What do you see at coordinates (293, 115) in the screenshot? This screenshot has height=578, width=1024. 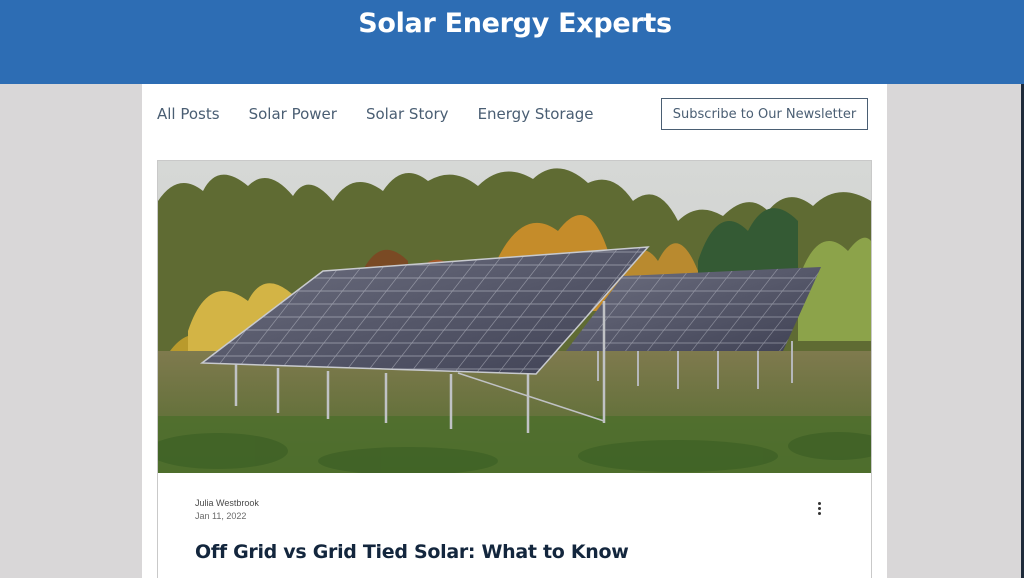 I see `nav-item-solar-power: Solar Power` at bounding box center [293, 115].